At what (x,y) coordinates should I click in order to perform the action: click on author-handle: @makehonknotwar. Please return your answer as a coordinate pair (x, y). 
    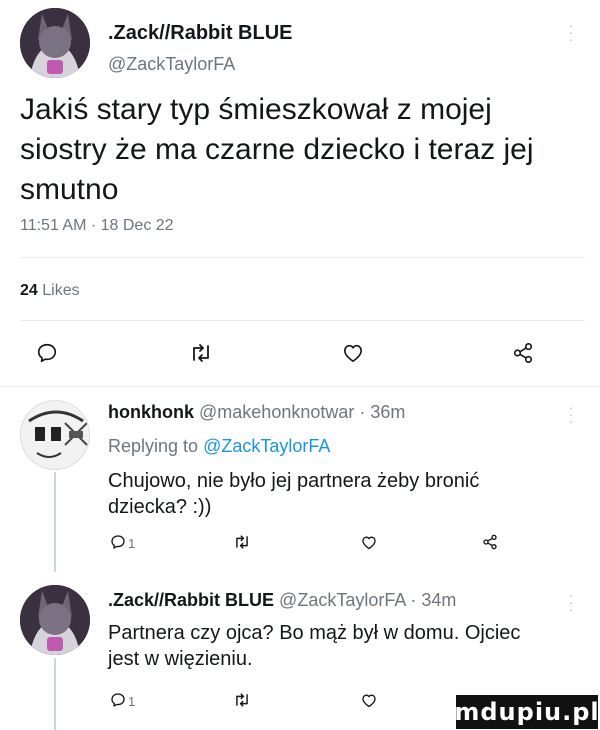
    Looking at the image, I should click on (276, 412).